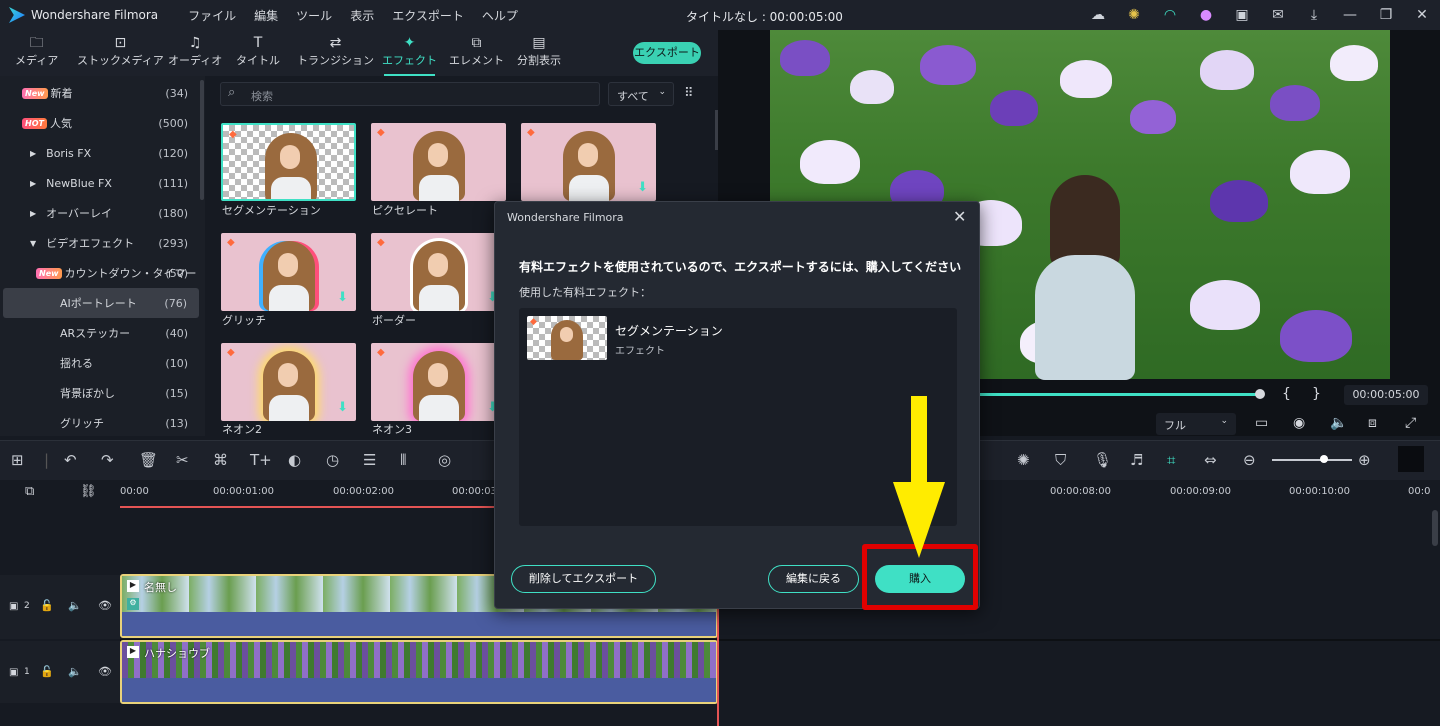  I want to click on render-preview-icon: ✺, so click(1023, 460).